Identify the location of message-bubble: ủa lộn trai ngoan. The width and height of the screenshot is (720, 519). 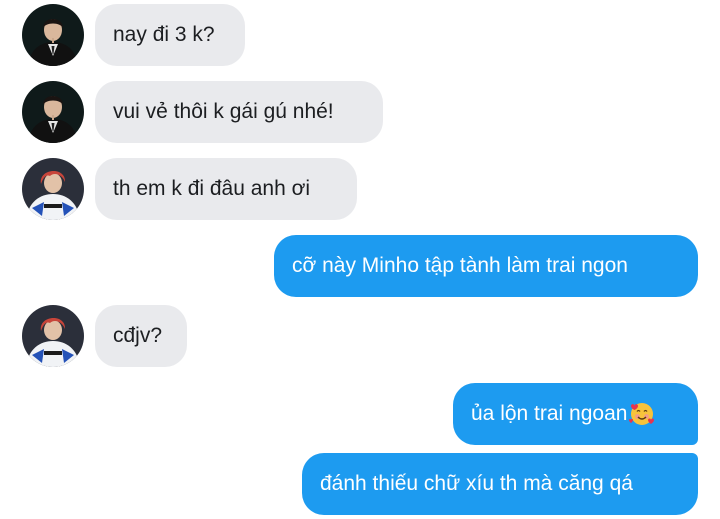
(575, 414).